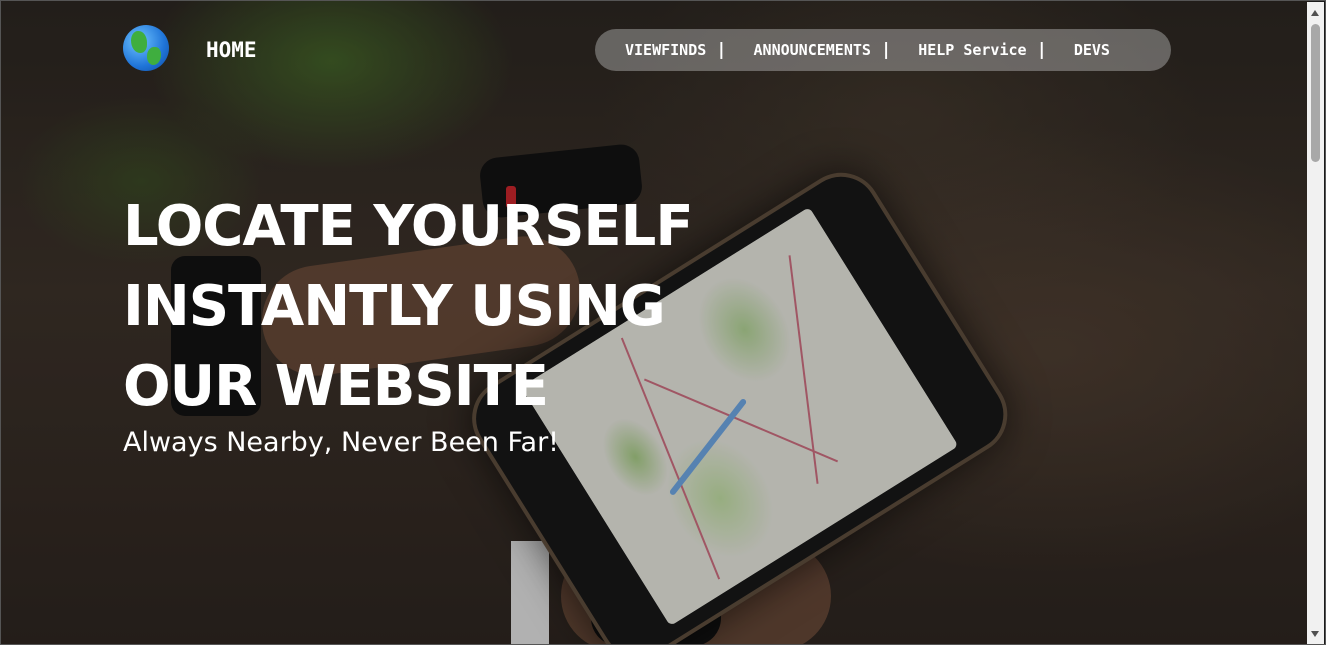 This screenshot has width=1326, height=645. Describe the element at coordinates (1315, 634) in the screenshot. I see `scroll-down-arrow-icon` at that location.